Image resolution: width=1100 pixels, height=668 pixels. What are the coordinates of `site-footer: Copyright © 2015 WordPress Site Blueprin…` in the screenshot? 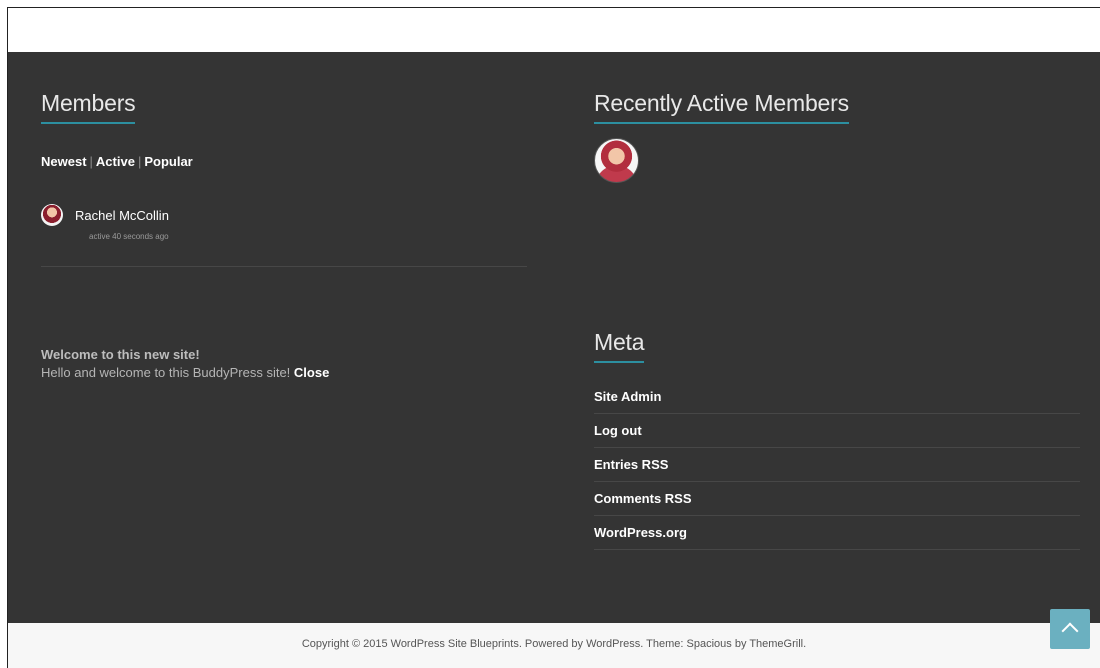 It's located at (554, 645).